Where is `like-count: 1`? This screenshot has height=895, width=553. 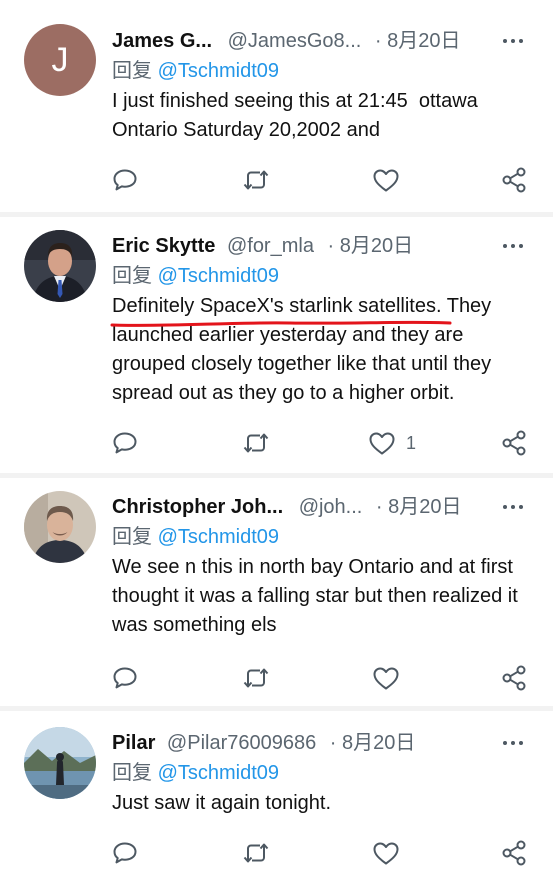 like-count: 1 is located at coordinates (411, 443).